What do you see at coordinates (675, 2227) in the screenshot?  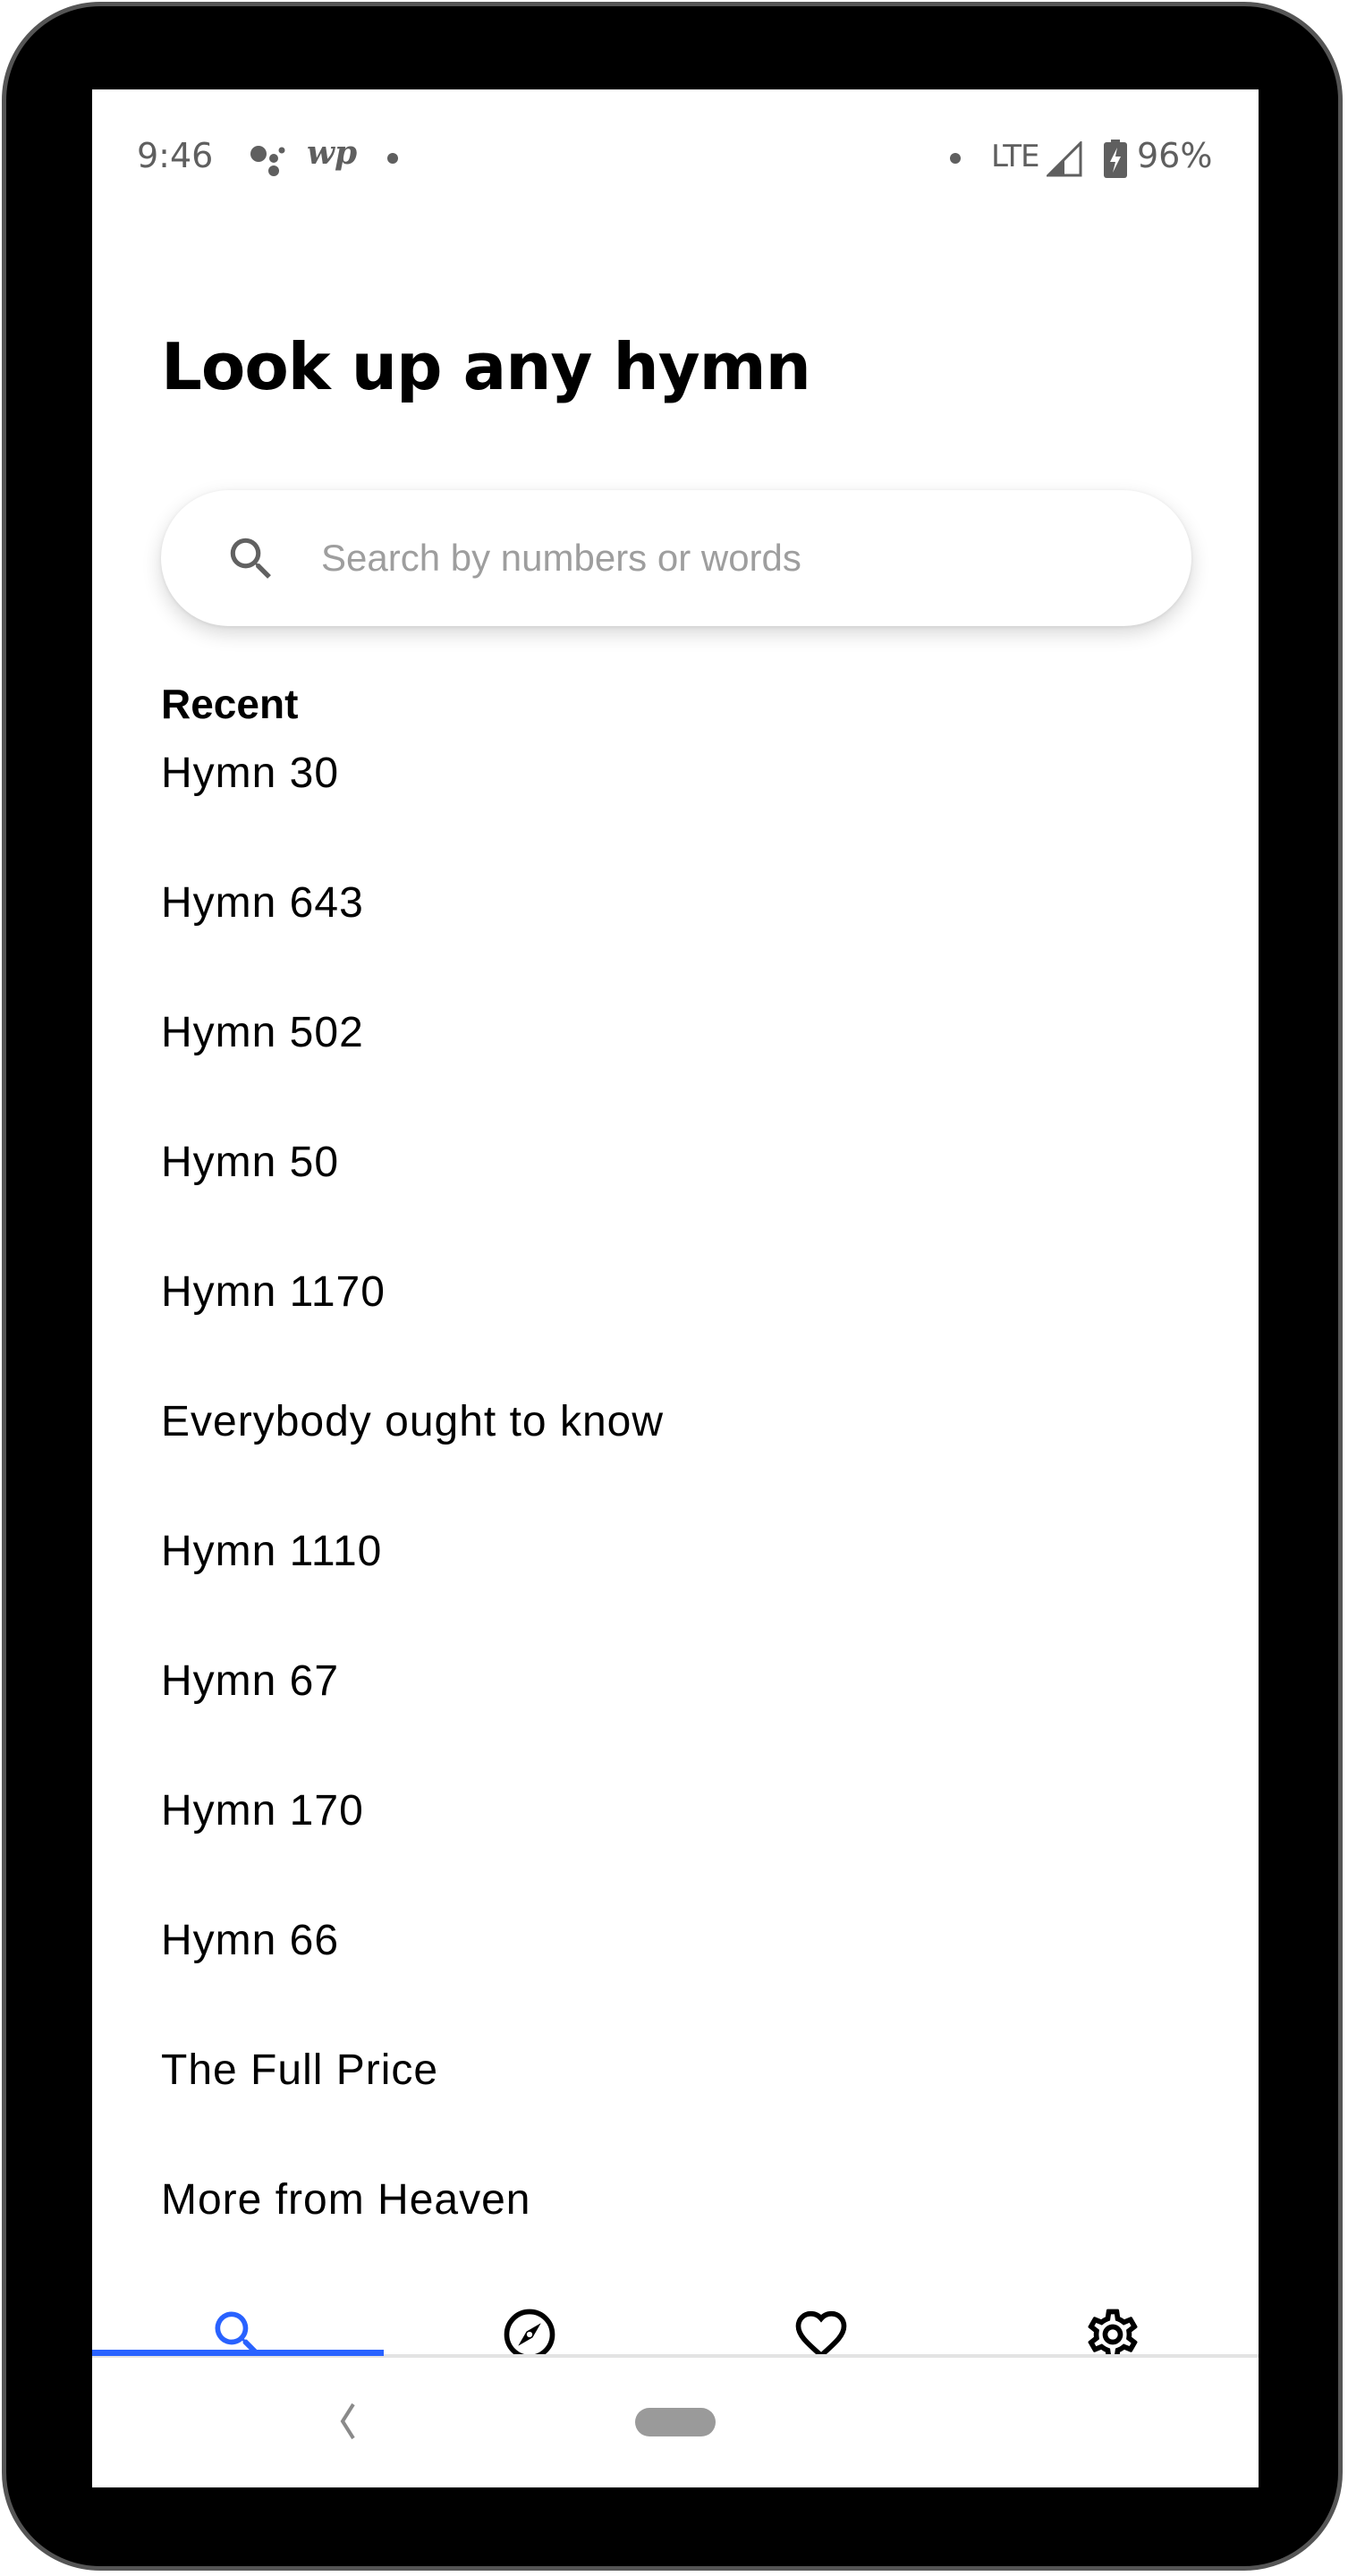 I see `recent-item: More from Heaven` at bounding box center [675, 2227].